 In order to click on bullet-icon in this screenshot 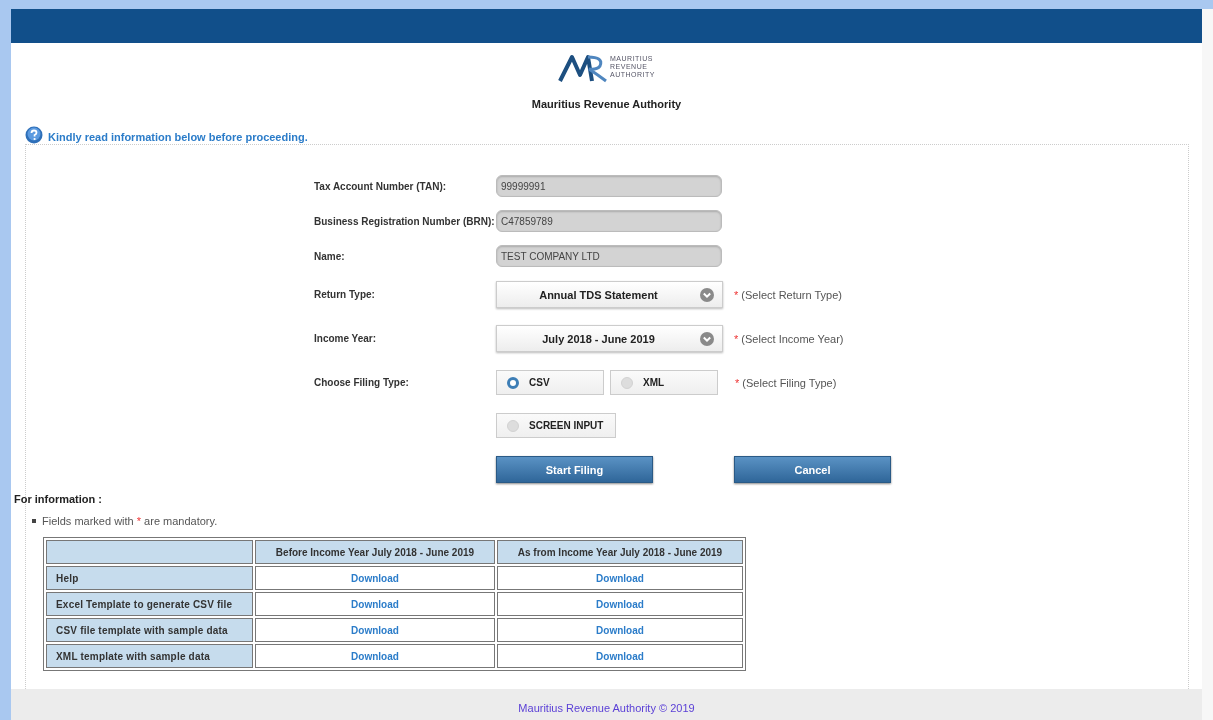, I will do `click(34, 521)`.